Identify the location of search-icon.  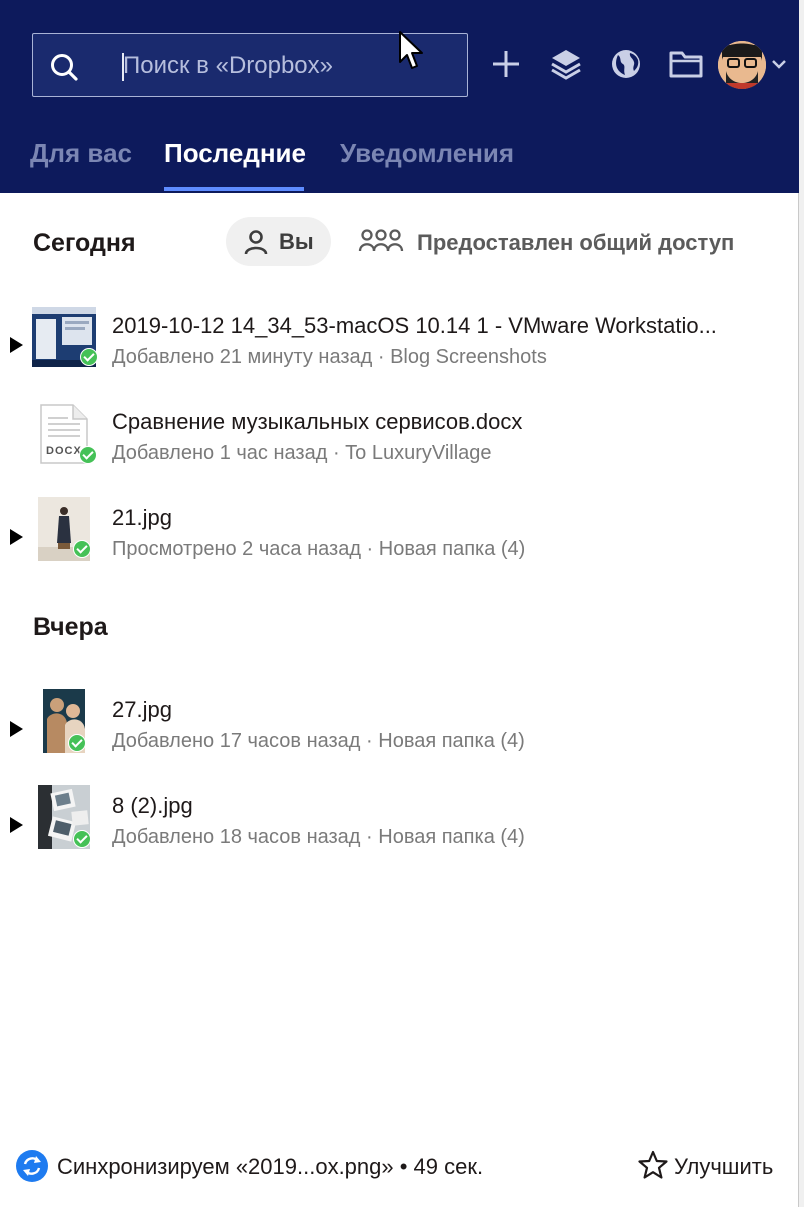
(64, 67).